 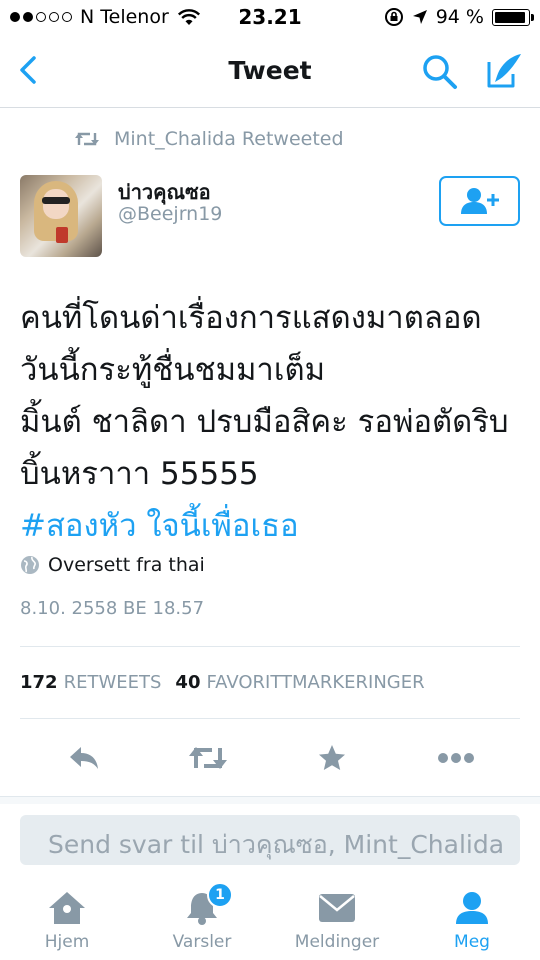 I want to click on globe-icon, so click(x=30, y=565).